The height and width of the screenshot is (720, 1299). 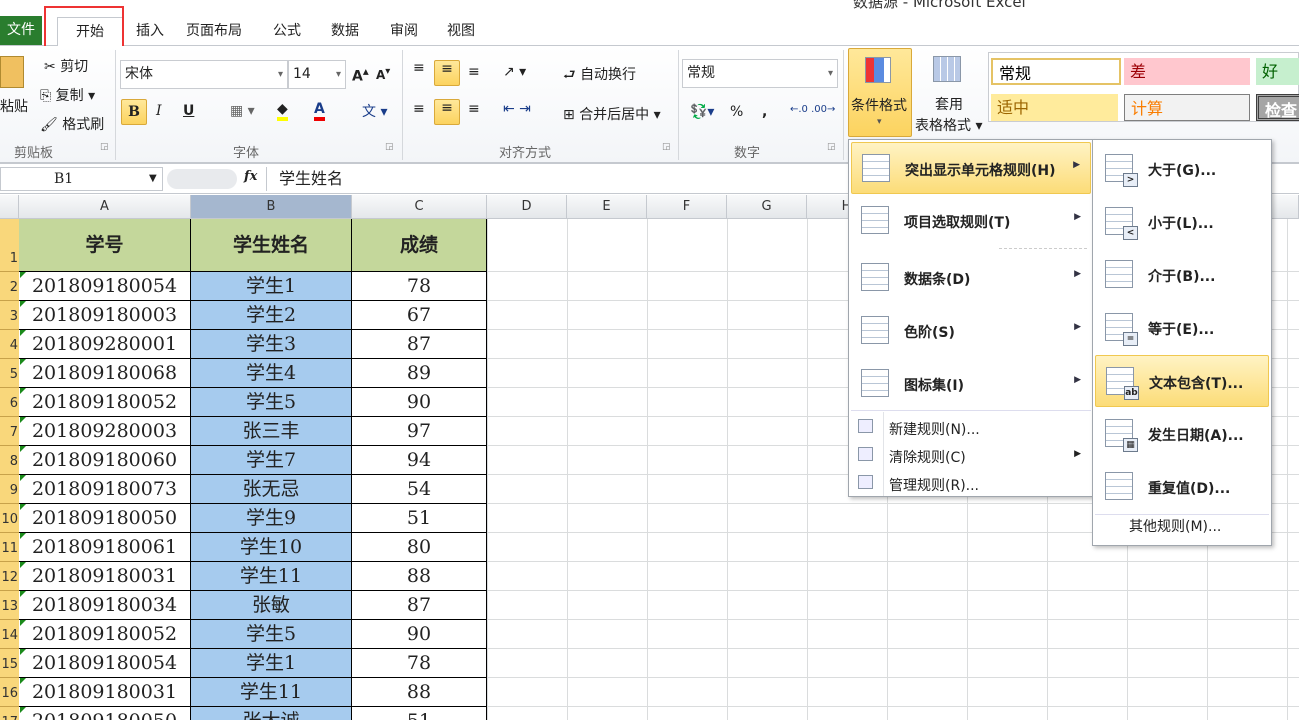 What do you see at coordinates (271, 489) in the screenshot?
I see `table-cell: 张无忌` at bounding box center [271, 489].